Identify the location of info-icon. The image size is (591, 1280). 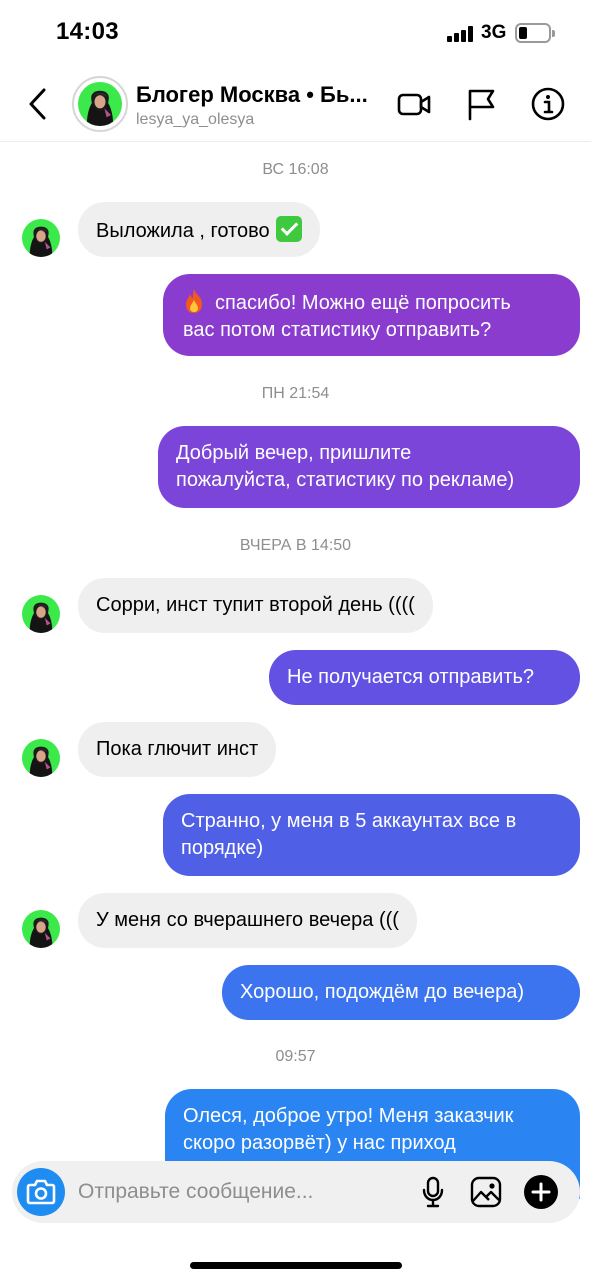
(548, 104).